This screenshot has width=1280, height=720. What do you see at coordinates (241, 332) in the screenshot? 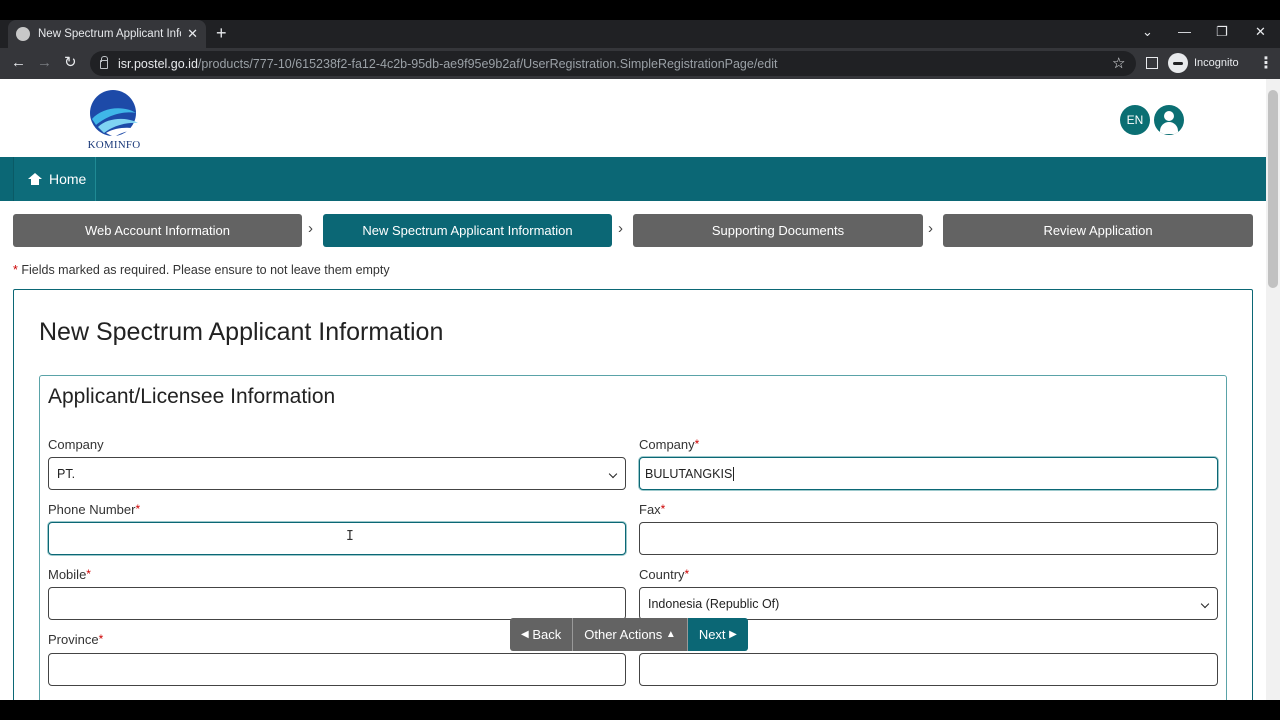
I see `page-title: New Spectrum Applicant Information` at bounding box center [241, 332].